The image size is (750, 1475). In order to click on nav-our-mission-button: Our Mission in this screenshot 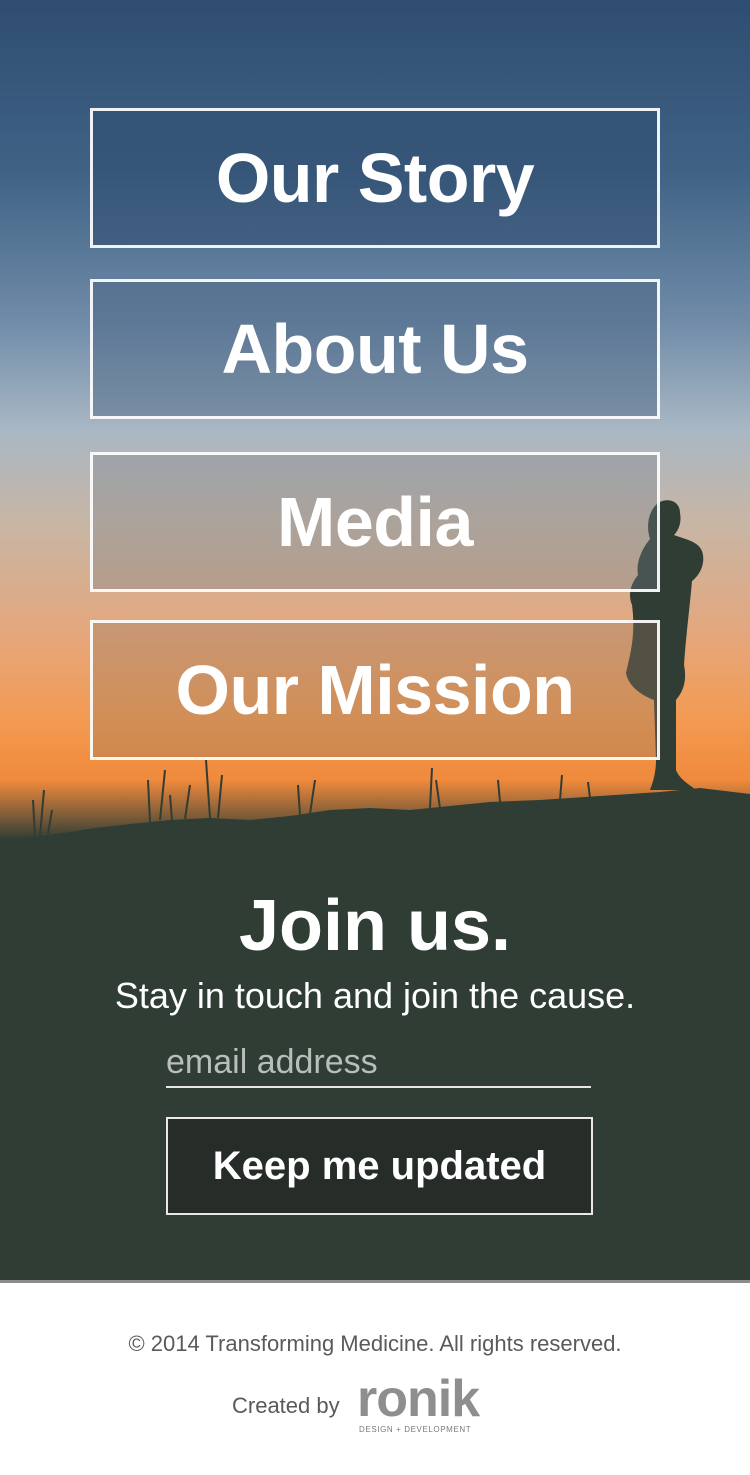, I will do `click(375, 690)`.